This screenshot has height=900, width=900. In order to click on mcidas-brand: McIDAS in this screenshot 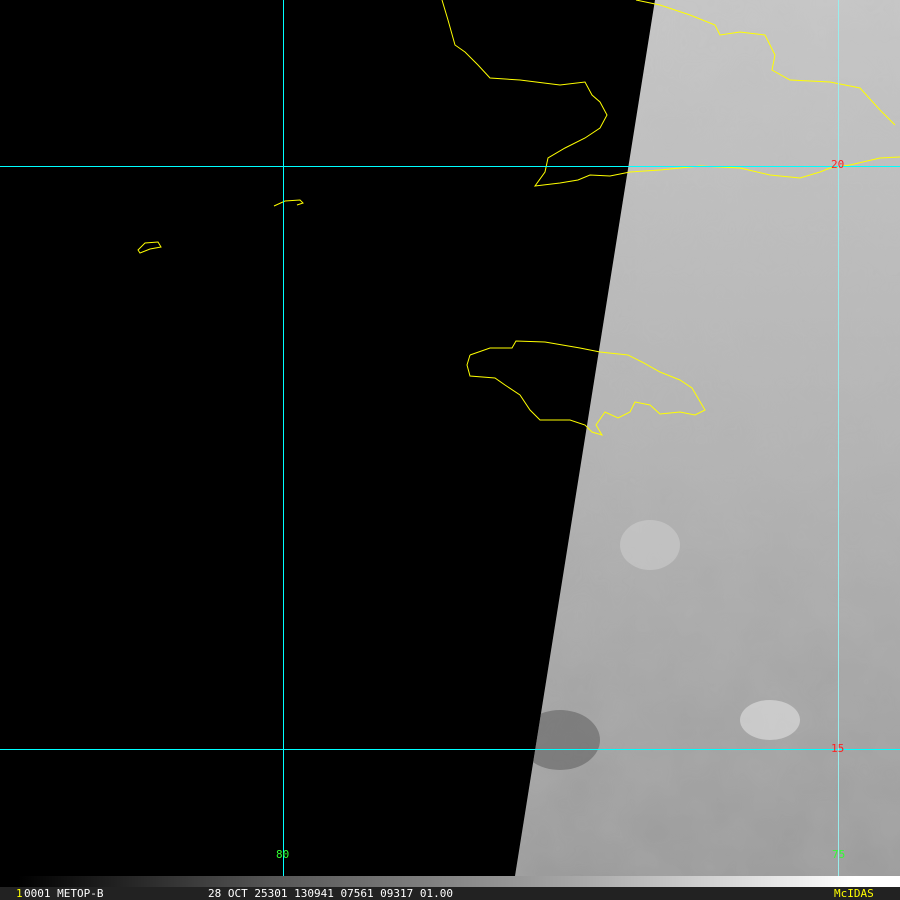, I will do `click(854, 893)`.